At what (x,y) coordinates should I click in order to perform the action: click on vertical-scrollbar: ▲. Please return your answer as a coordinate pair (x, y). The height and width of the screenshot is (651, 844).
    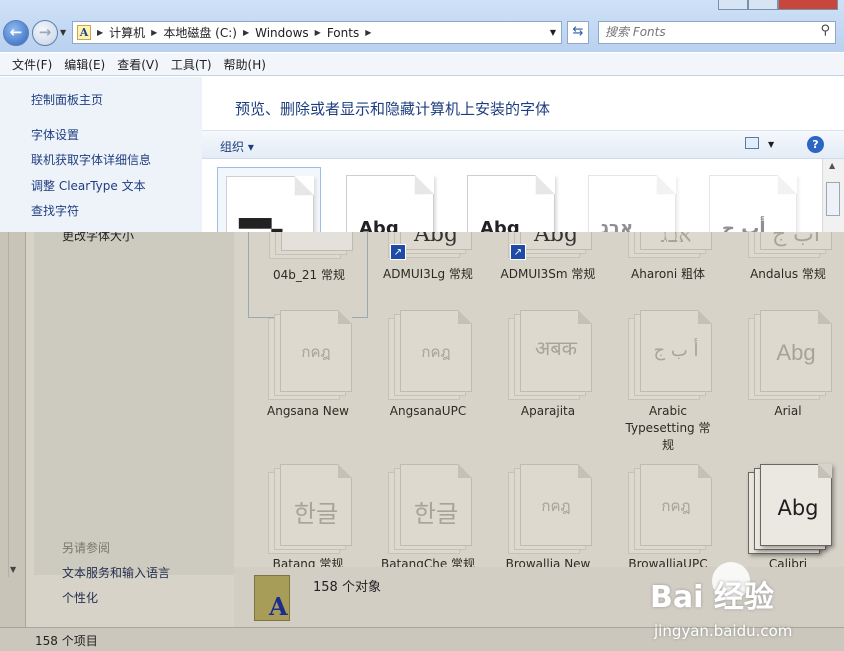
    Looking at the image, I should click on (833, 195).